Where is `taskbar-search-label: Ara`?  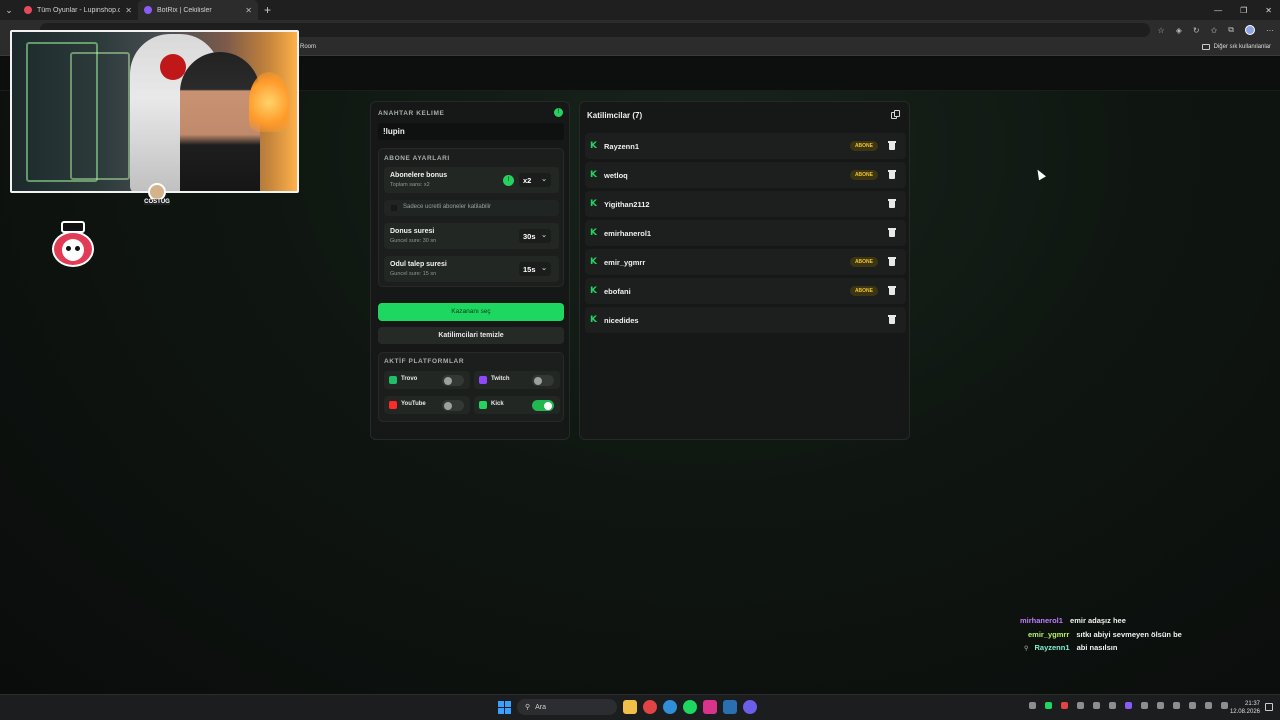 taskbar-search-label: Ara is located at coordinates (541, 707).